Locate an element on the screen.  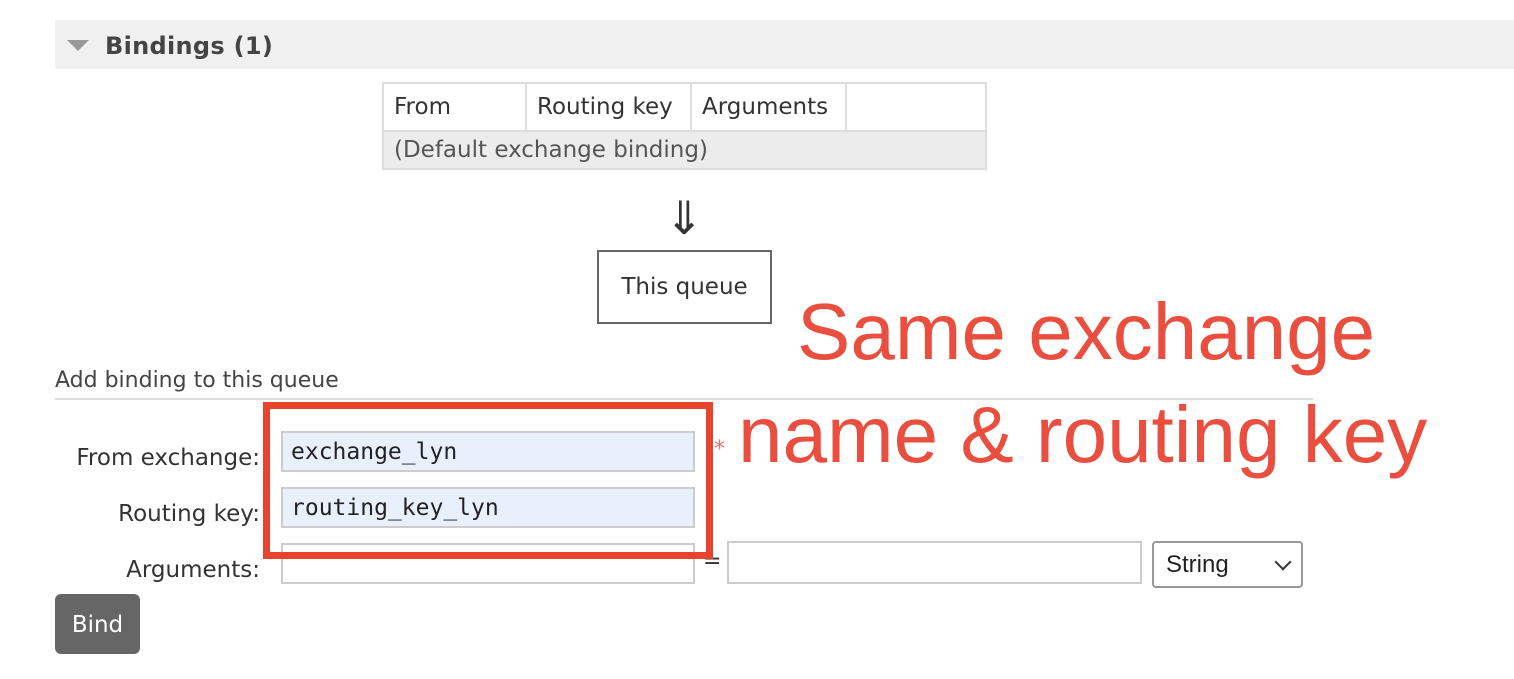
chevron-down-icon is located at coordinates (1283, 562).